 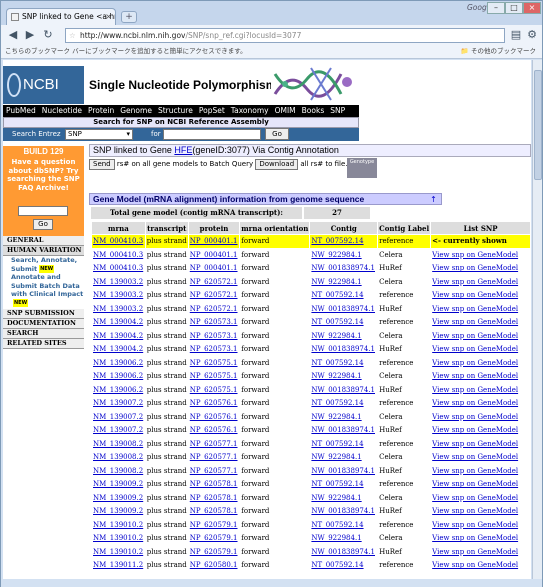 I want to click on search-go-button: Go, so click(x=277, y=134).